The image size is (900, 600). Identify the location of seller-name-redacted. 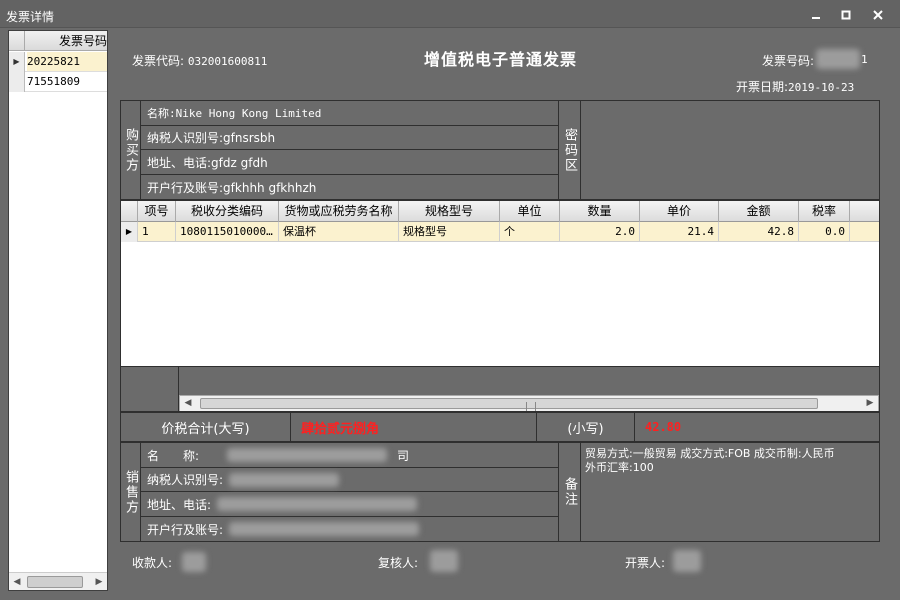
(307, 455).